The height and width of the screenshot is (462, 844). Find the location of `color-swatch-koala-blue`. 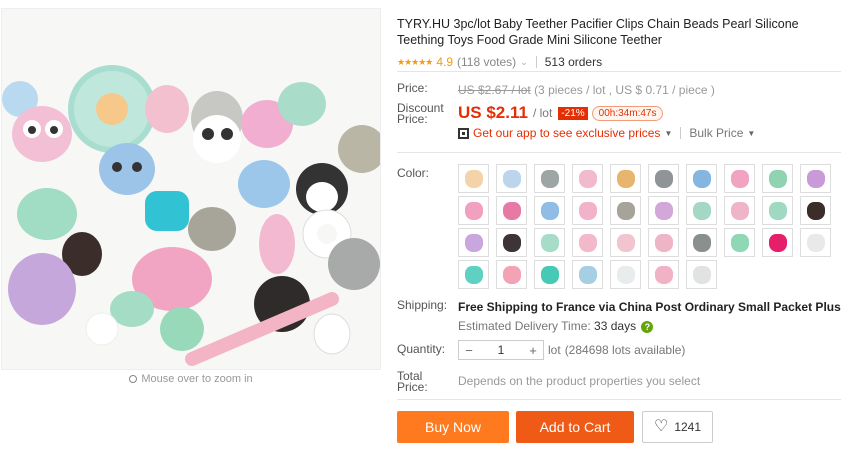

color-swatch-koala-blue is located at coordinates (701, 178).